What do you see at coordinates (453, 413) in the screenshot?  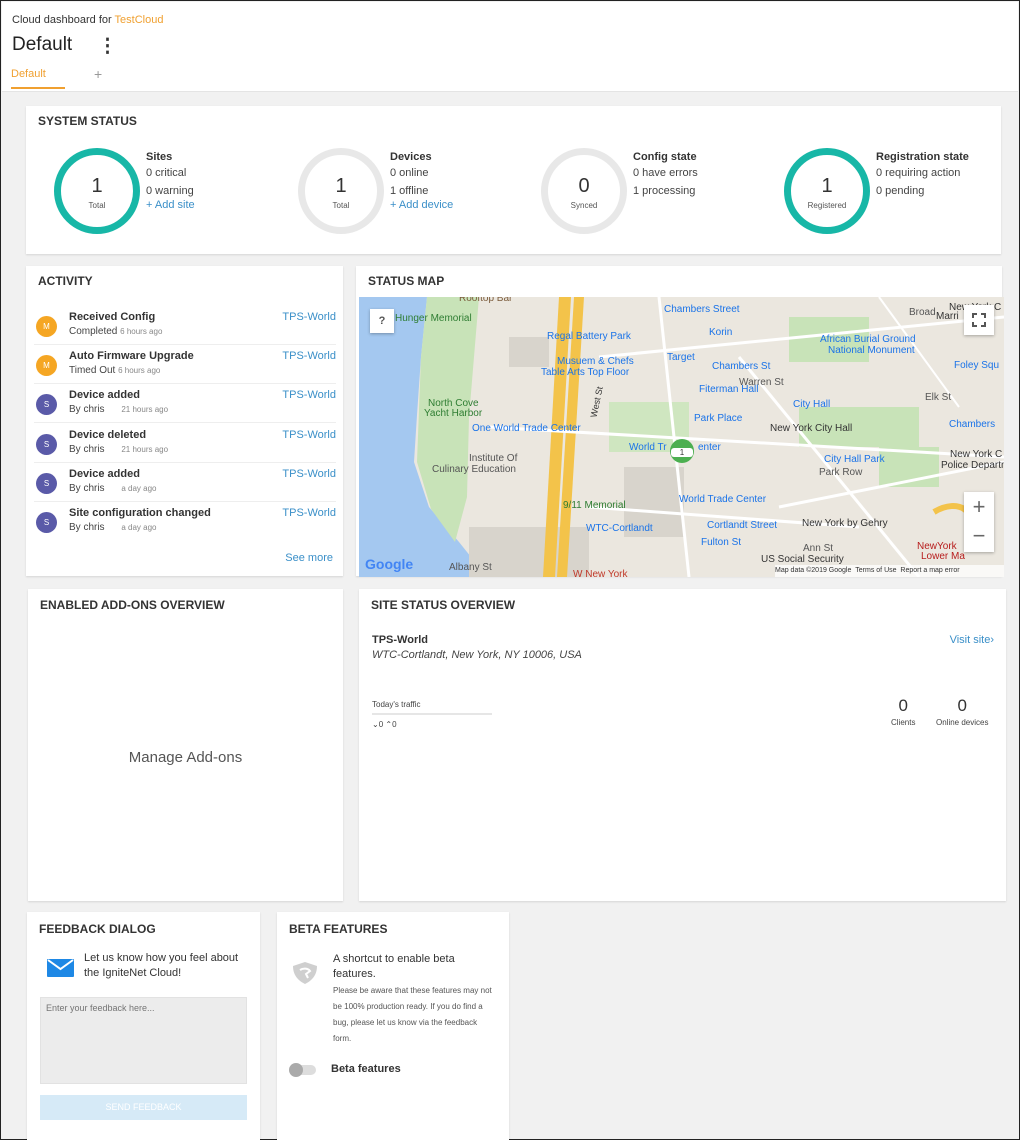 I see `map-label: Yacht Harbor` at bounding box center [453, 413].